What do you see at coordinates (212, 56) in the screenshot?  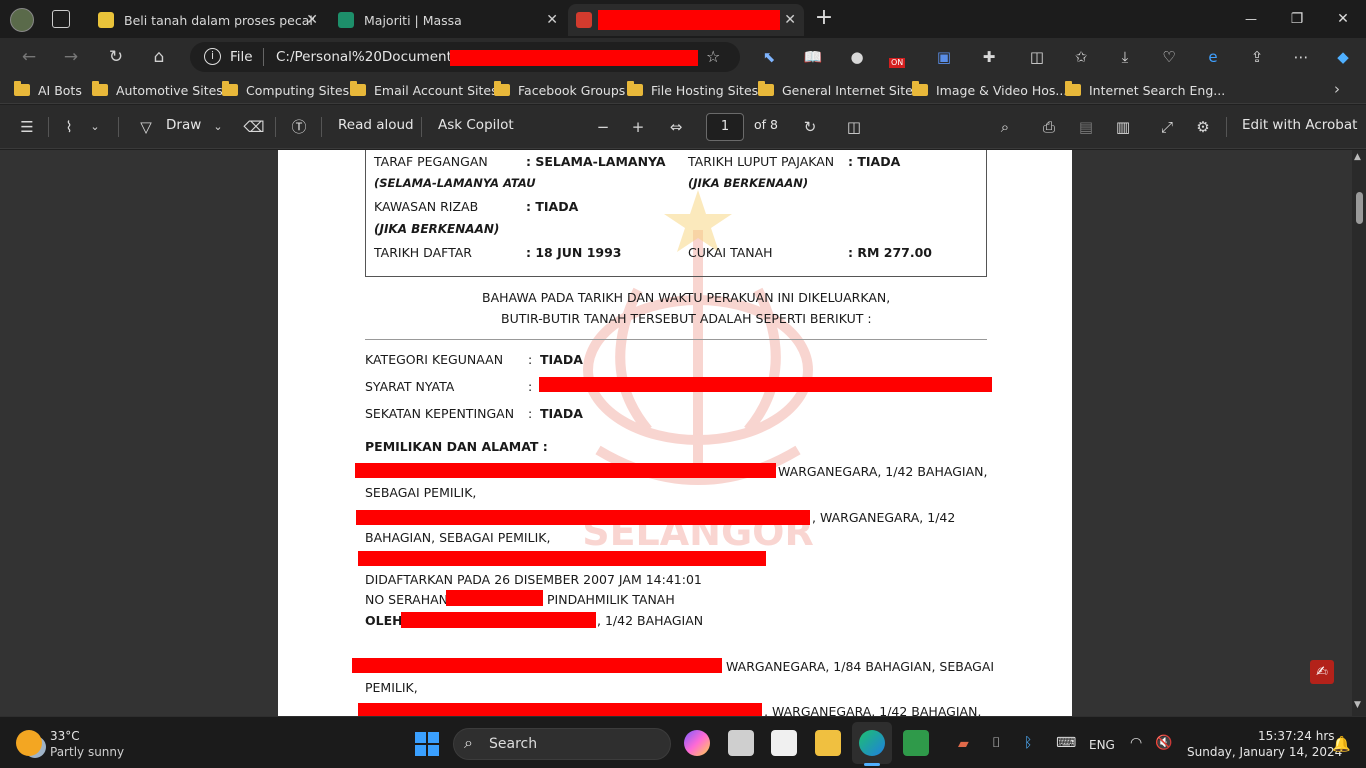 I see `info-icon: i` at bounding box center [212, 56].